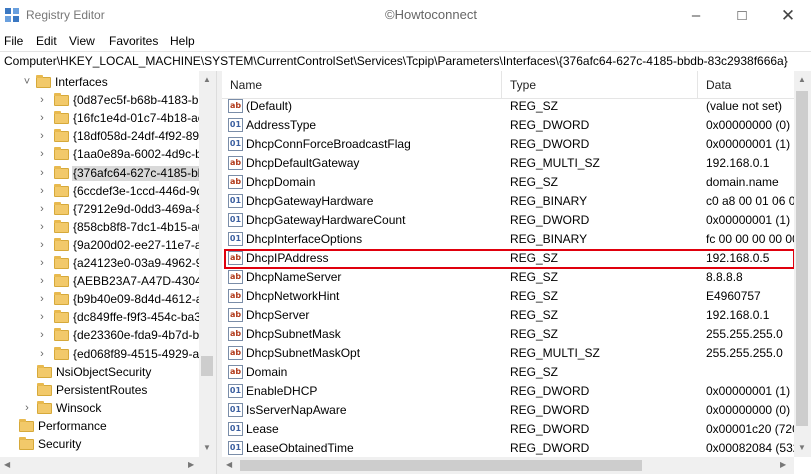  What do you see at coordinates (100, 82) in the screenshot?
I see `tree-item: ˅ Interfaces` at bounding box center [100, 82].